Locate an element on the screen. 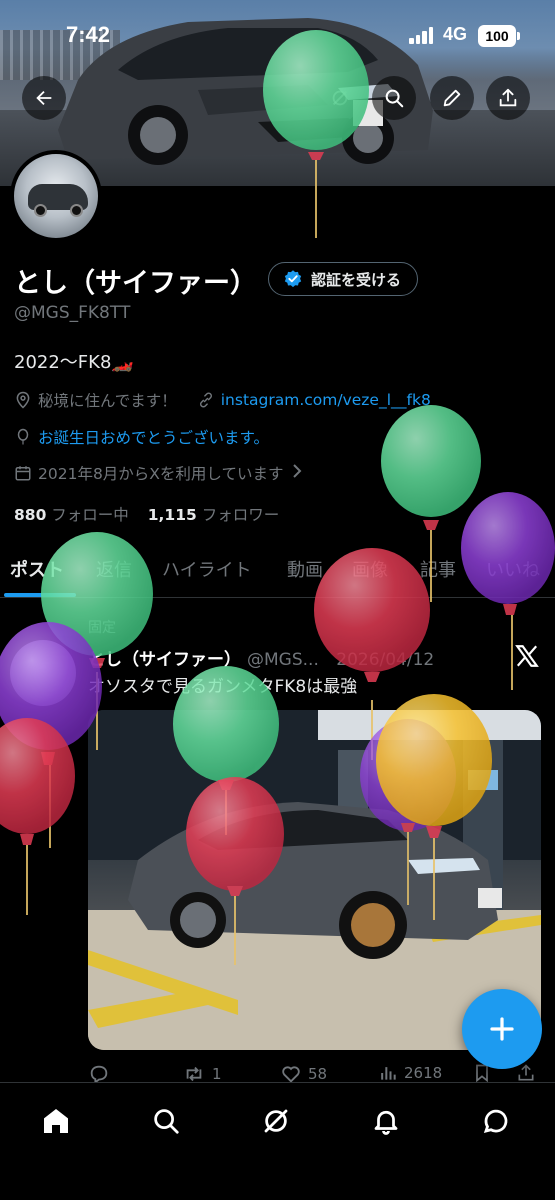 The height and width of the screenshot is (1200, 555). tab-media: 画像 is located at coordinates (370, 569).